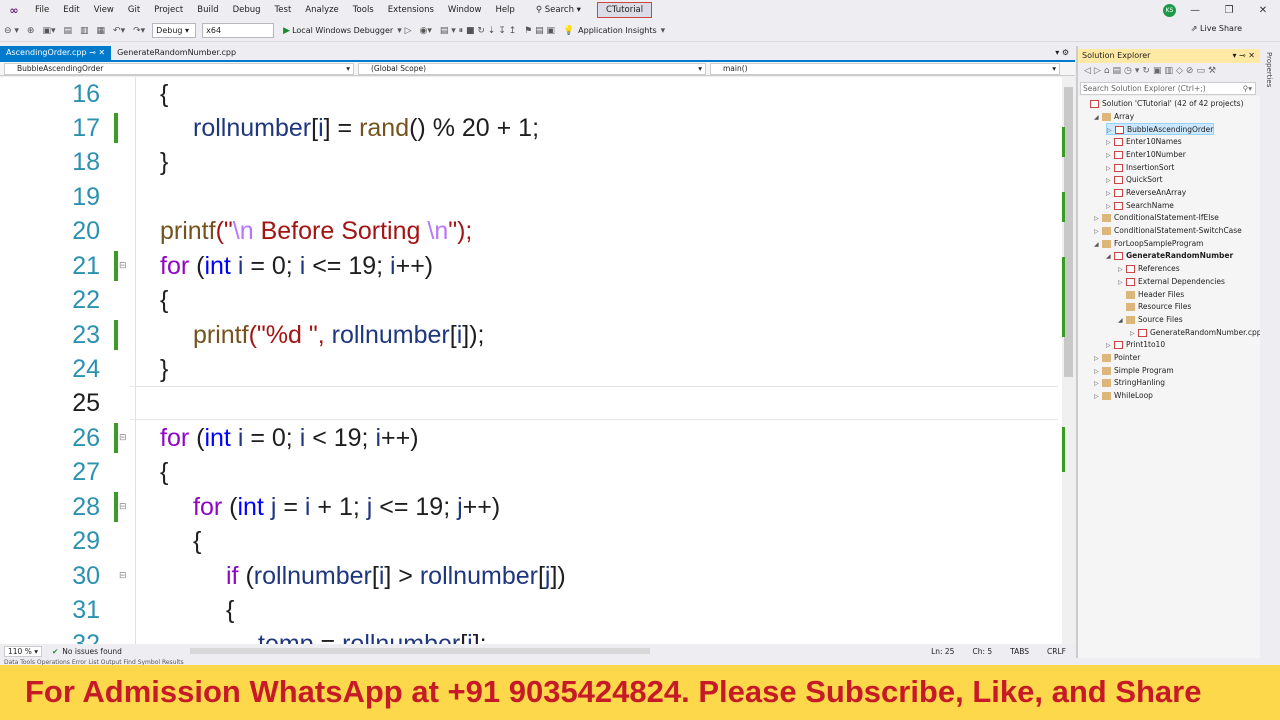  Describe the element at coordinates (426, 31) in the screenshot. I see `hot-reload-icon: ◉▾` at that location.